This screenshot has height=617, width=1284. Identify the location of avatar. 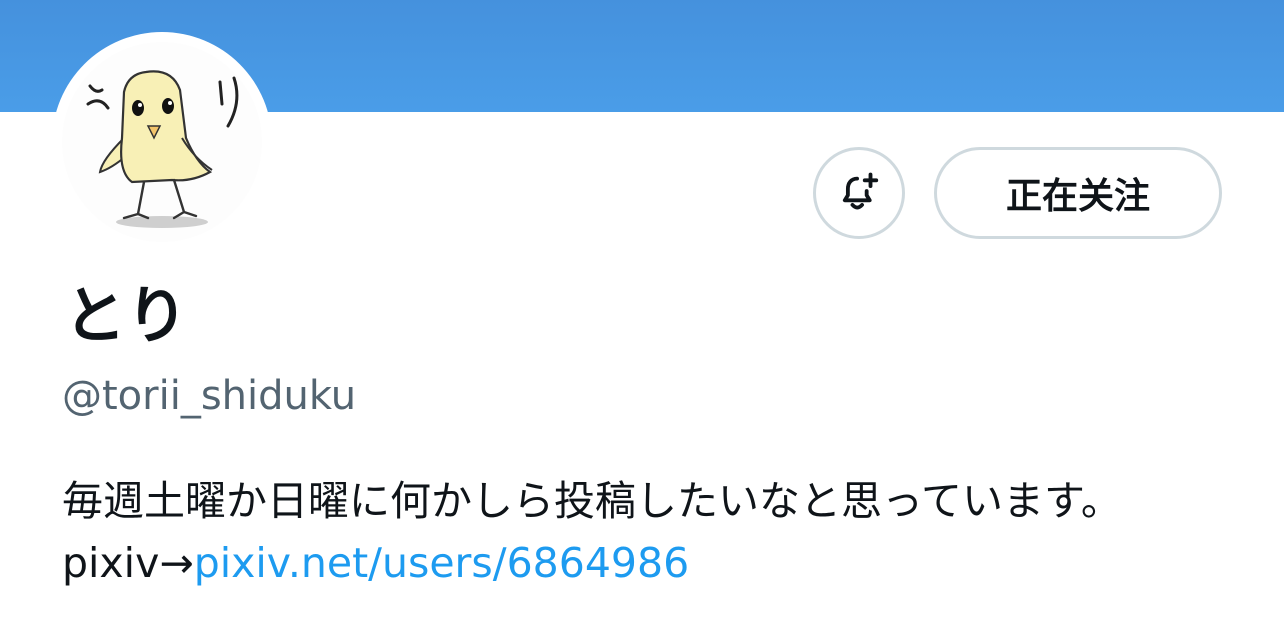
(162, 142).